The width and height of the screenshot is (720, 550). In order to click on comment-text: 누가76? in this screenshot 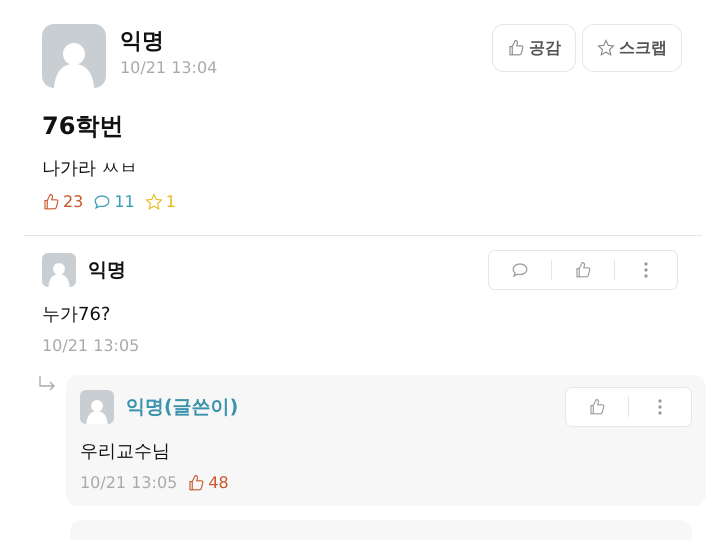, I will do `click(77, 314)`.